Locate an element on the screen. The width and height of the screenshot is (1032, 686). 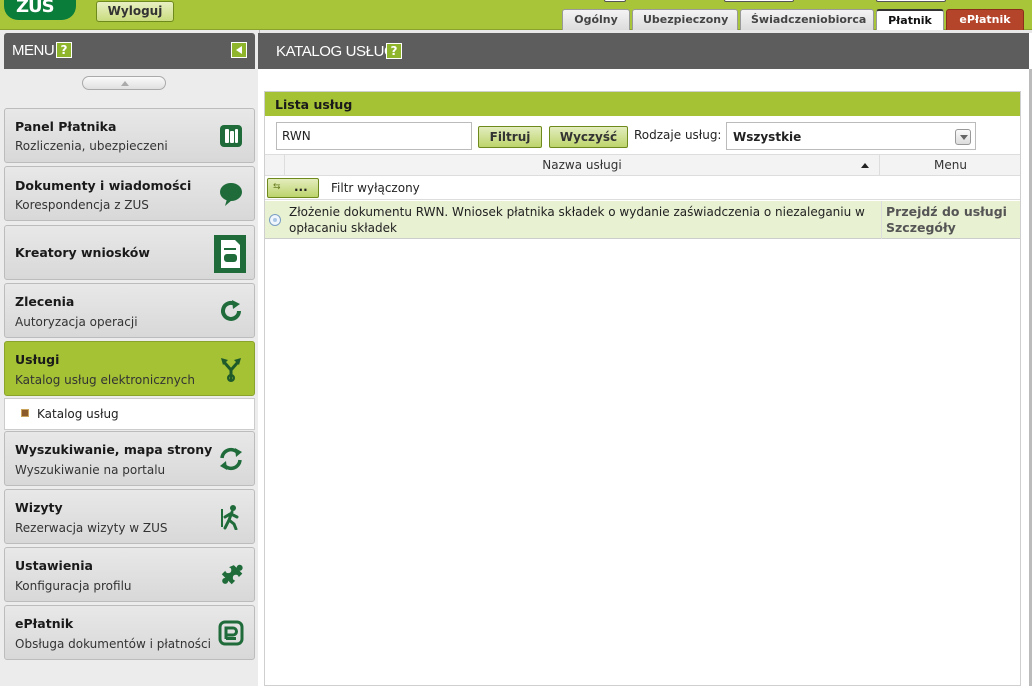
sidebar-item-subtitle: Obsługa dokumentów i płatności is located at coordinates (113, 644).